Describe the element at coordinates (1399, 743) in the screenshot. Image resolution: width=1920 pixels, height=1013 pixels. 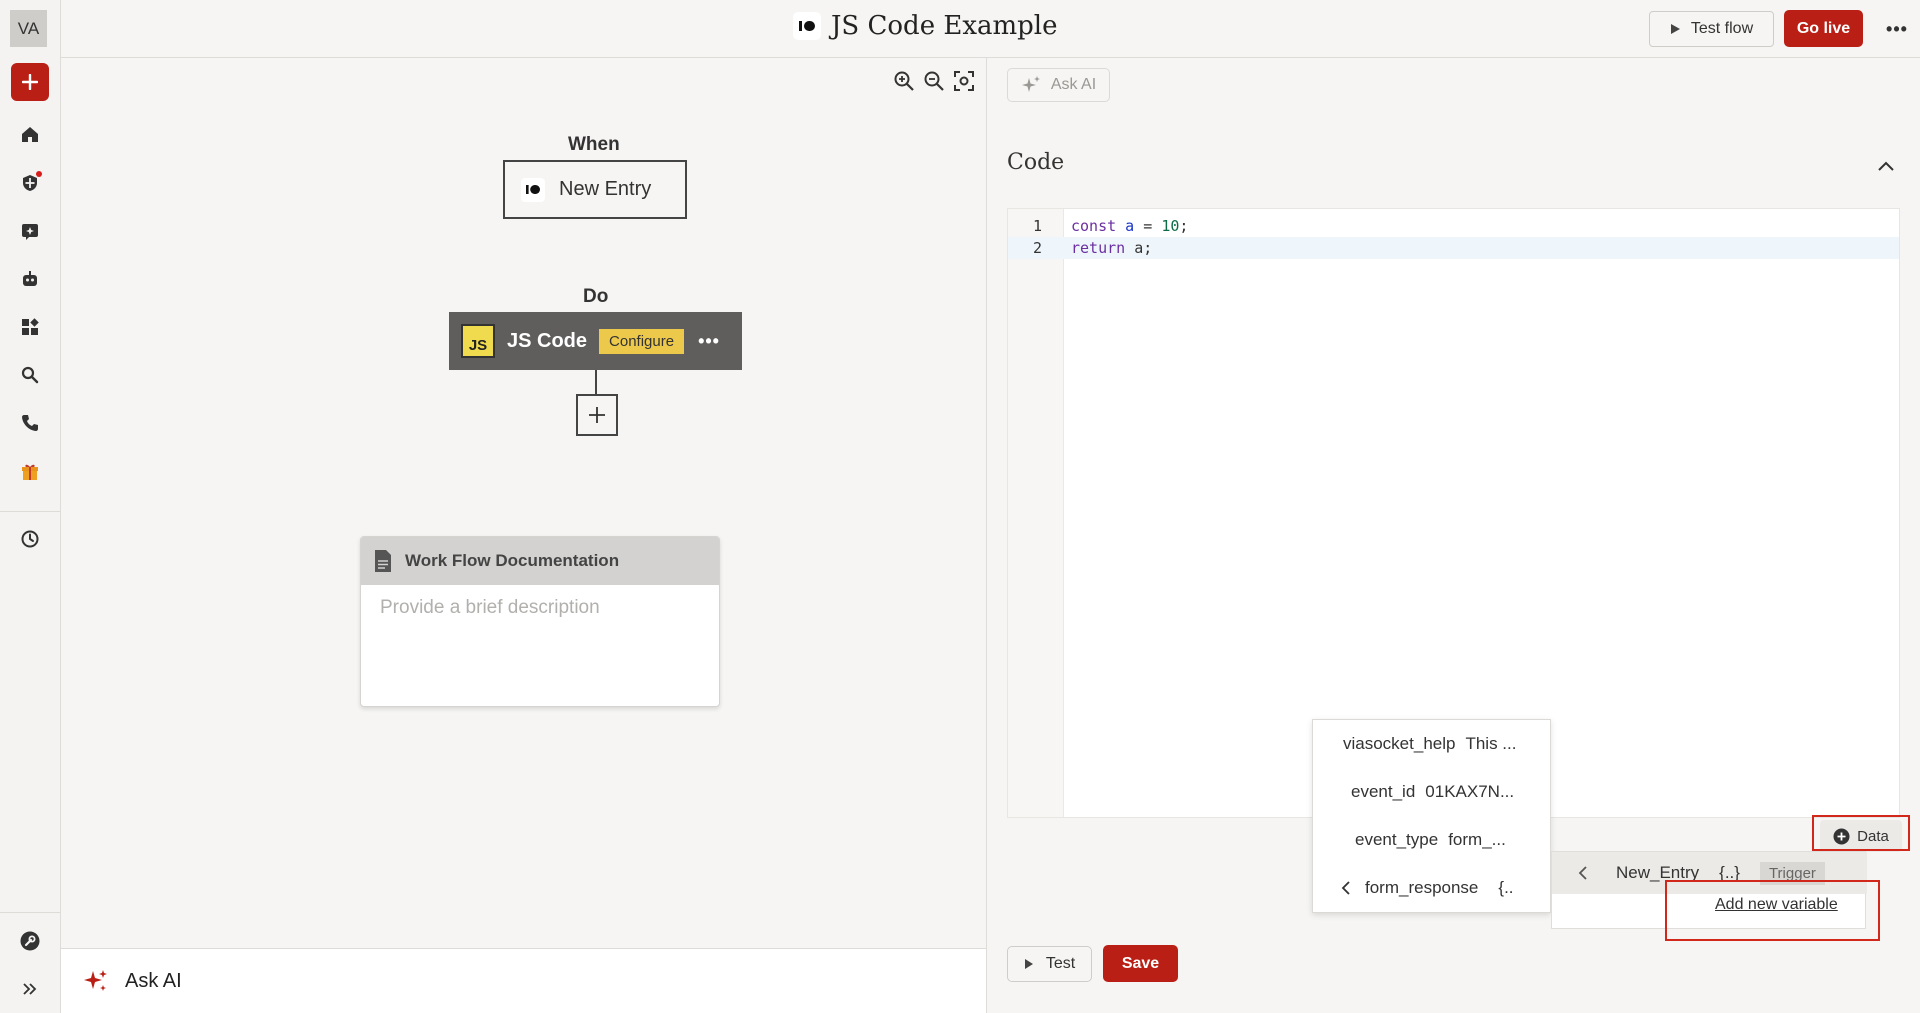
I see `suggestion-key: viasocket_help` at that location.